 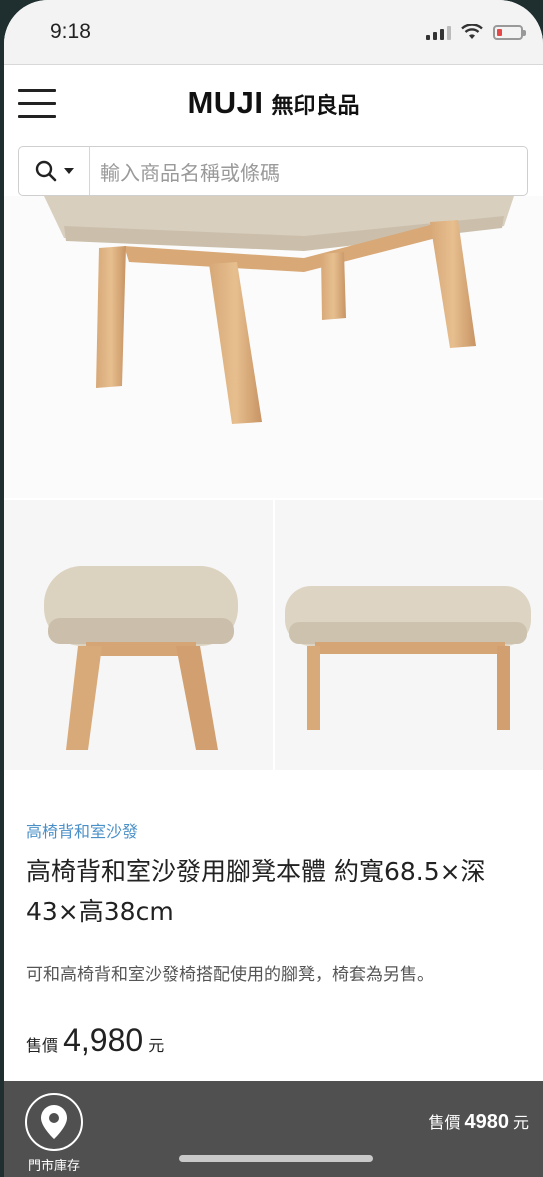 I want to click on muji-logo: MUJI 無印良品, so click(x=273, y=103).